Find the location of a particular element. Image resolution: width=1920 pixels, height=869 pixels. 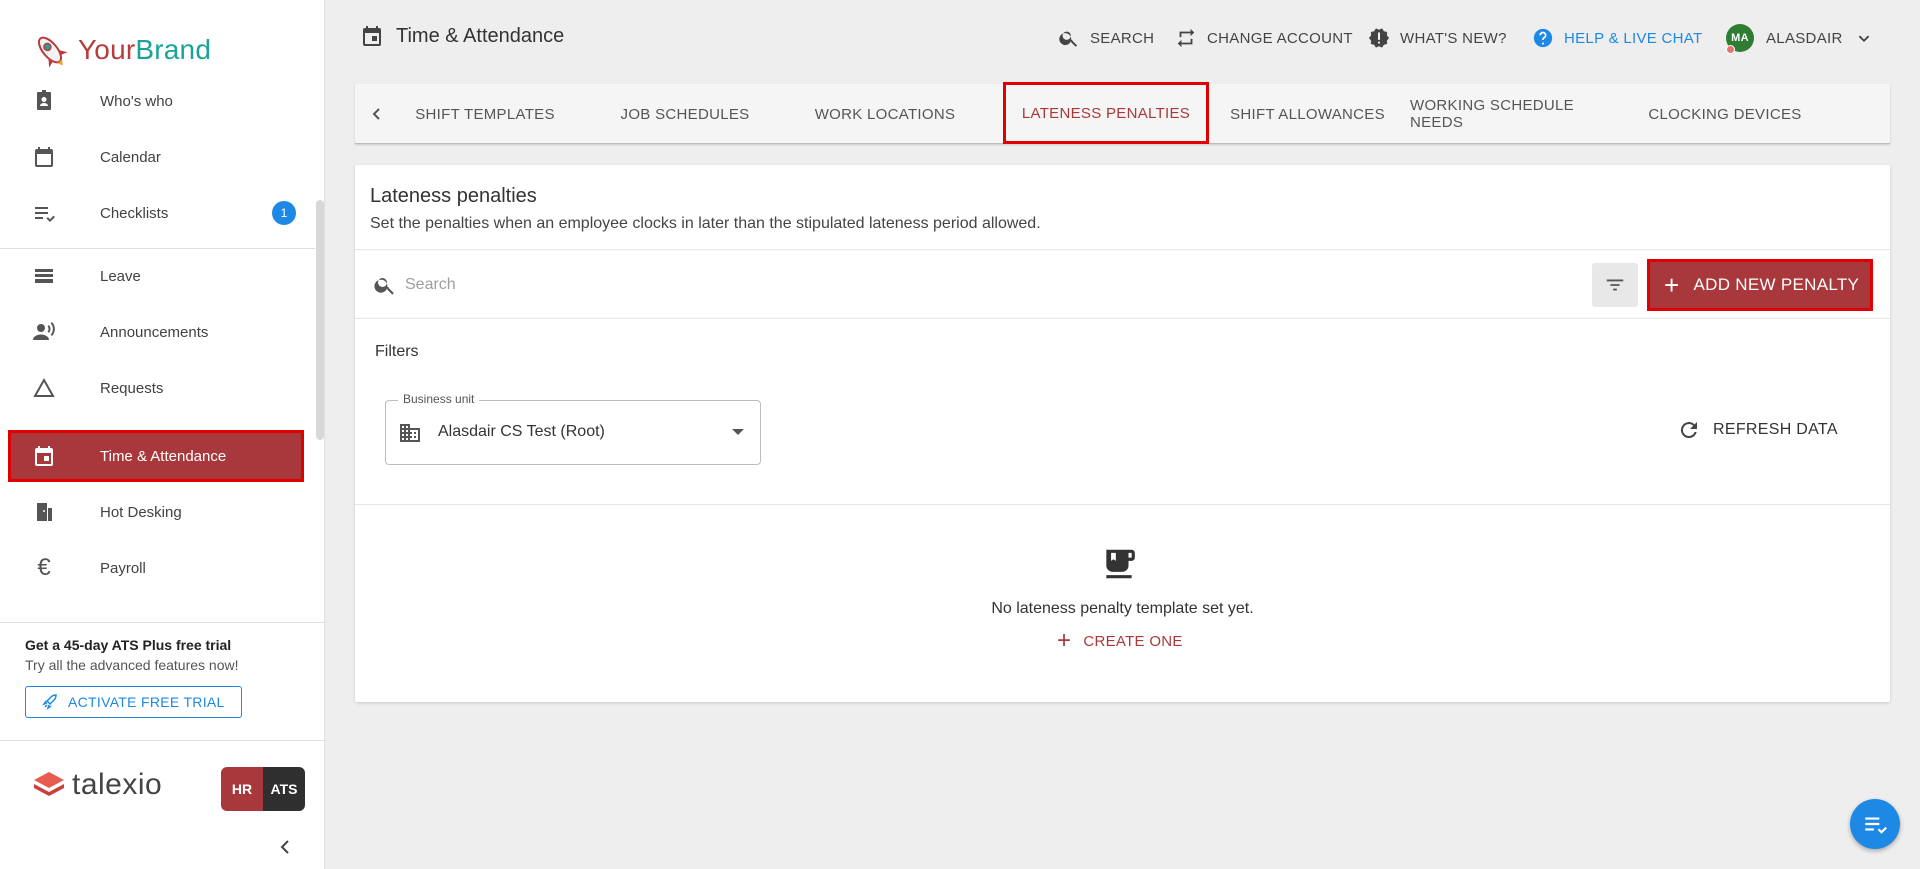

create-one-label: CREATE ONE is located at coordinates (1133, 641).